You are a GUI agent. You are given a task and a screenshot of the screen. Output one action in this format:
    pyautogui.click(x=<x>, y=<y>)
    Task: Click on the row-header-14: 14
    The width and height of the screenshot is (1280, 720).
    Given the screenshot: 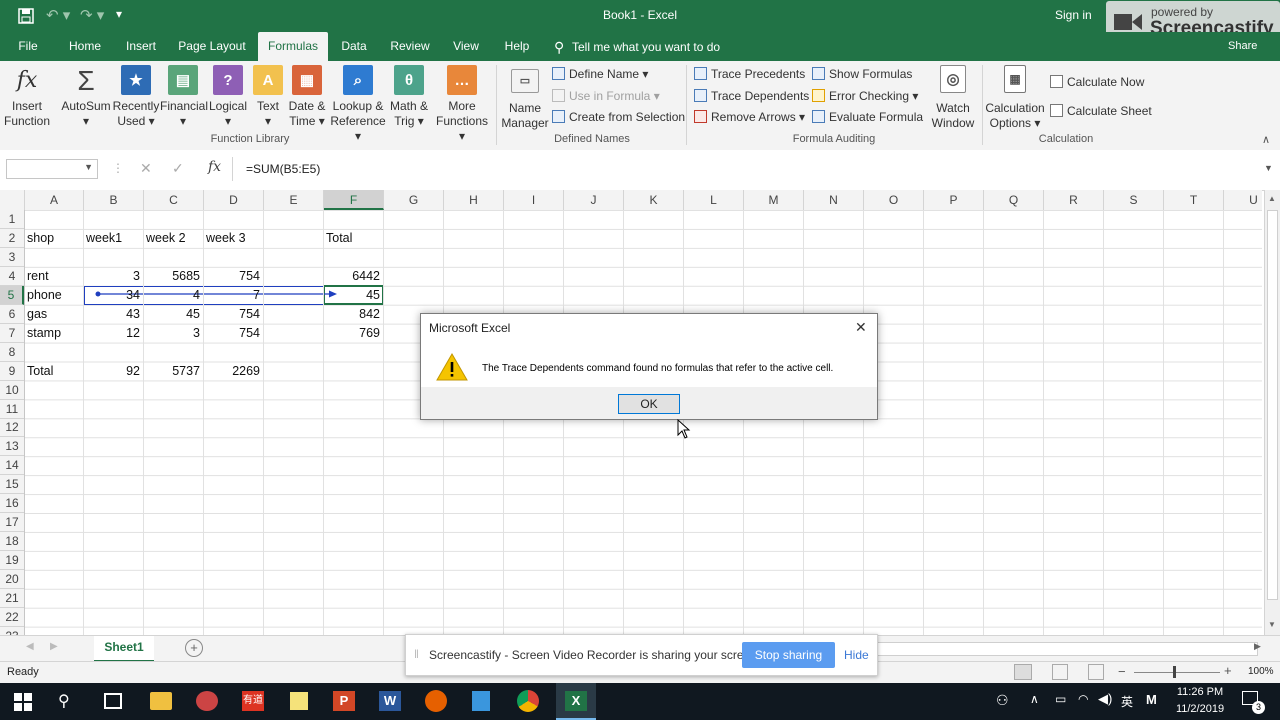 What is the action you would take?
    pyautogui.click(x=12, y=466)
    